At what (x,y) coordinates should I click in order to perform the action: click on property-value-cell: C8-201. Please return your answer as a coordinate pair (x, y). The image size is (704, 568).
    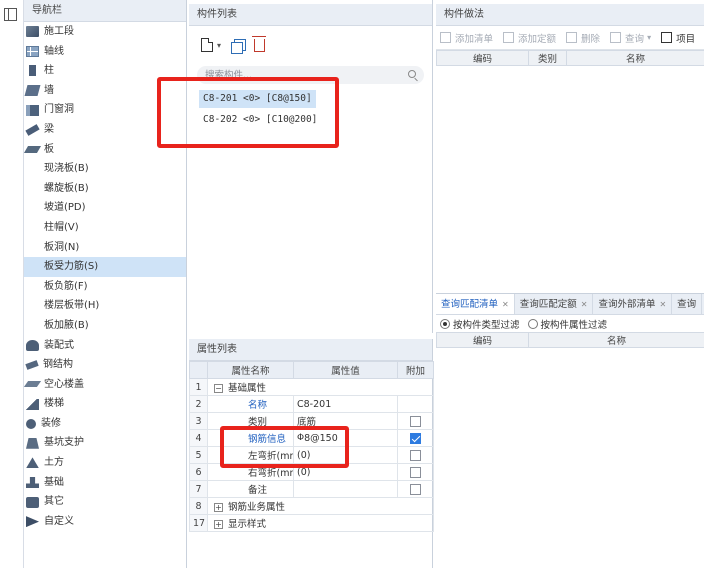
    Looking at the image, I should click on (345, 404).